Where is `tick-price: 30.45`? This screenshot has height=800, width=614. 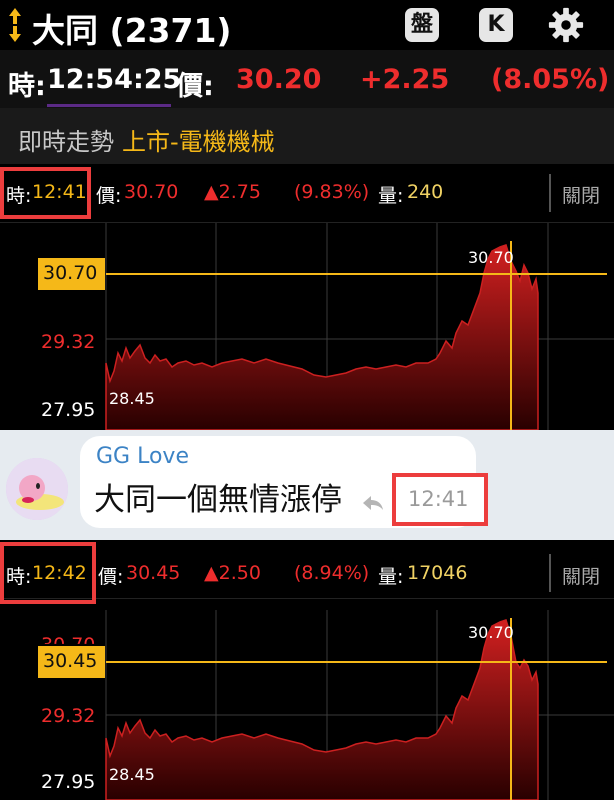 tick-price: 30.45 is located at coordinates (153, 573).